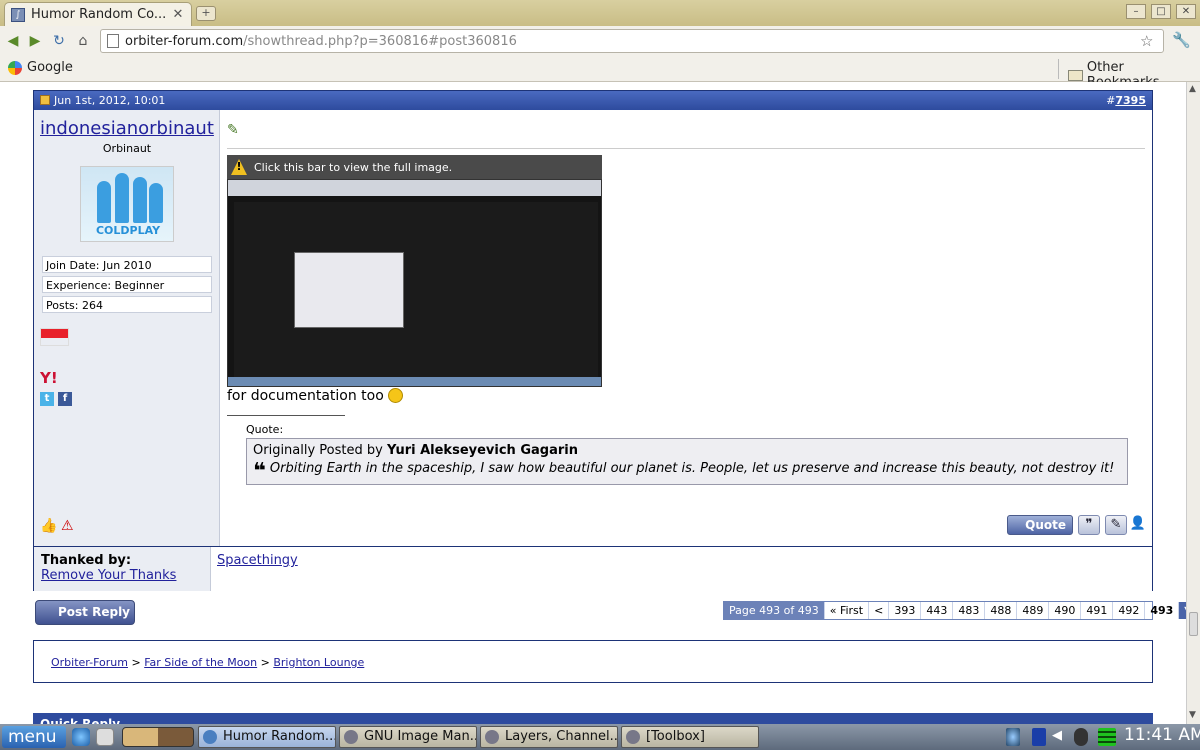  Describe the element at coordinates (1039, 737) in the screenshot. I see `battery-icon` at that location.